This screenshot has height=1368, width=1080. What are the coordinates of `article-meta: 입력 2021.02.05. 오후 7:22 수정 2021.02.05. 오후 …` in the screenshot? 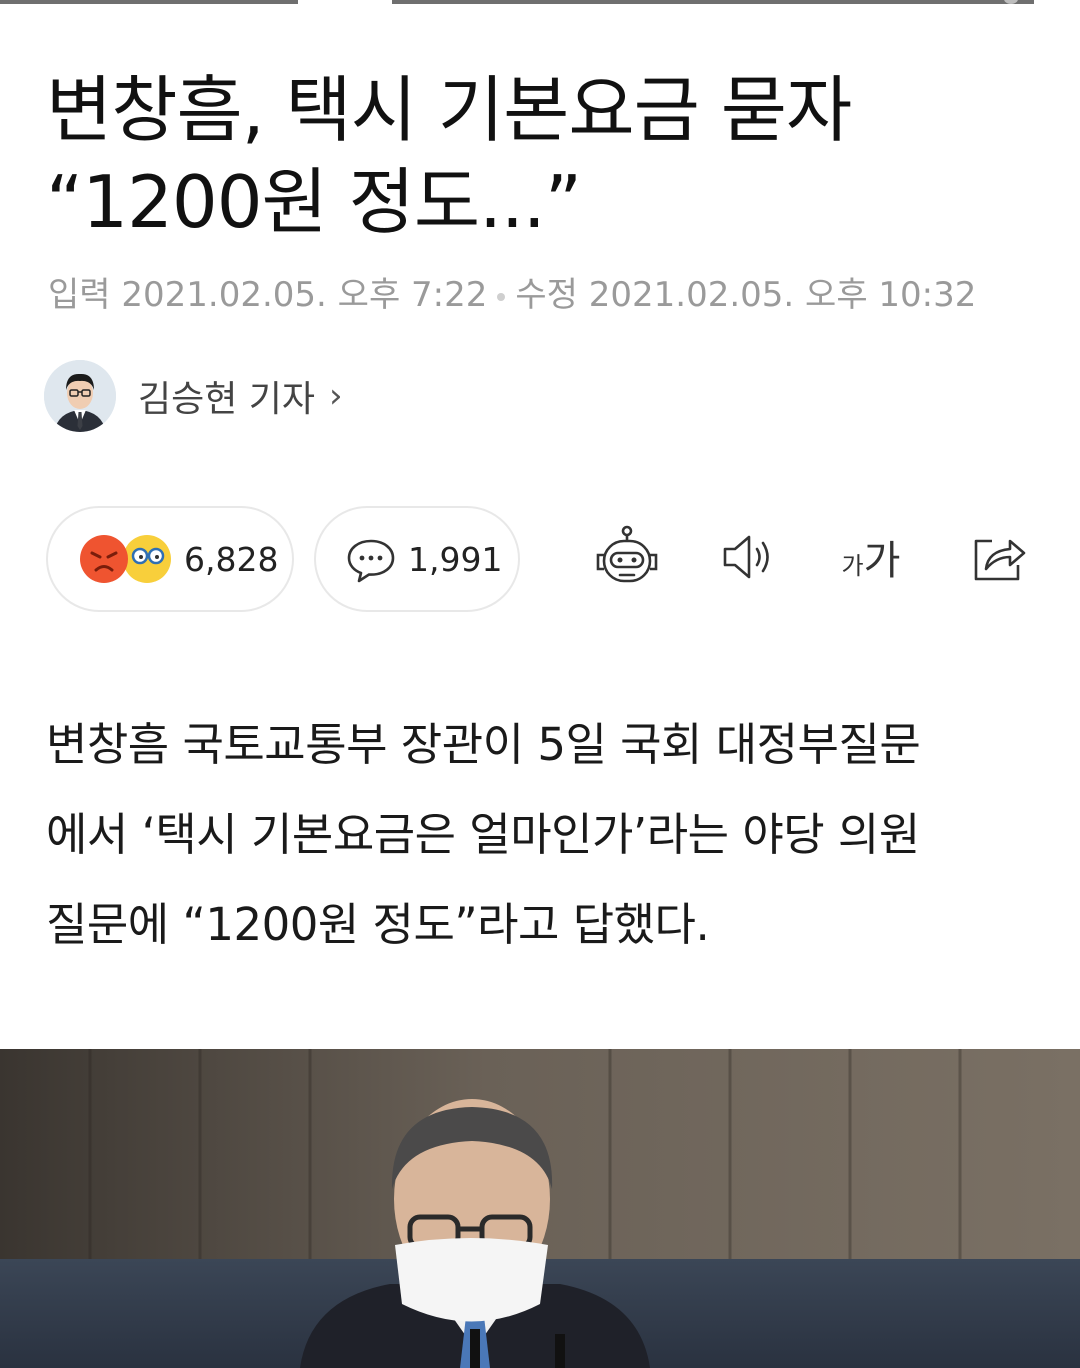 It's located at (512, 295).